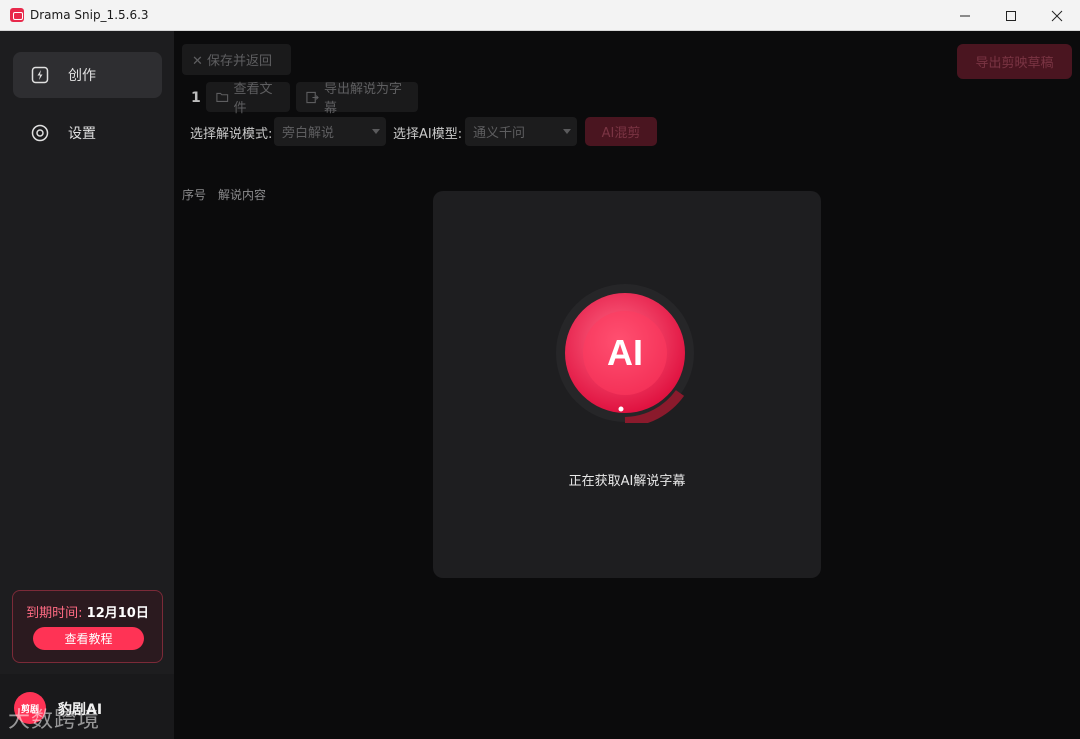 This screenshot has width=1080, height=739. What do you see at coordinates (87, 626) in the screenshot?
I see `expire-card: 到期时间: 12月10日 查看教程` at bounding box center [87, 626].